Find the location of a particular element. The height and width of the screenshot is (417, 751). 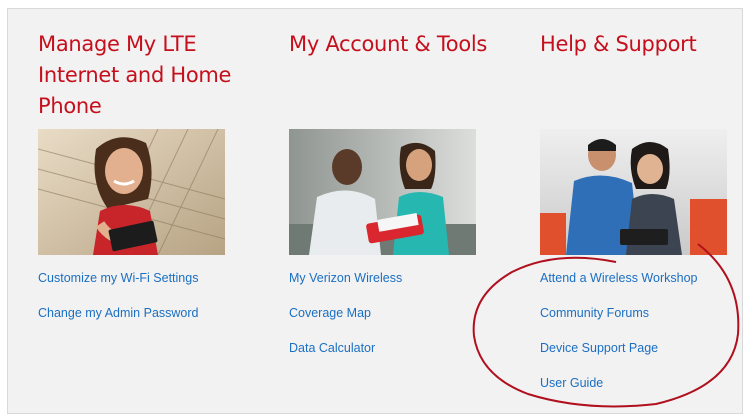

link-device-support-page: Device Support Page is located at coordinates (618, 348).